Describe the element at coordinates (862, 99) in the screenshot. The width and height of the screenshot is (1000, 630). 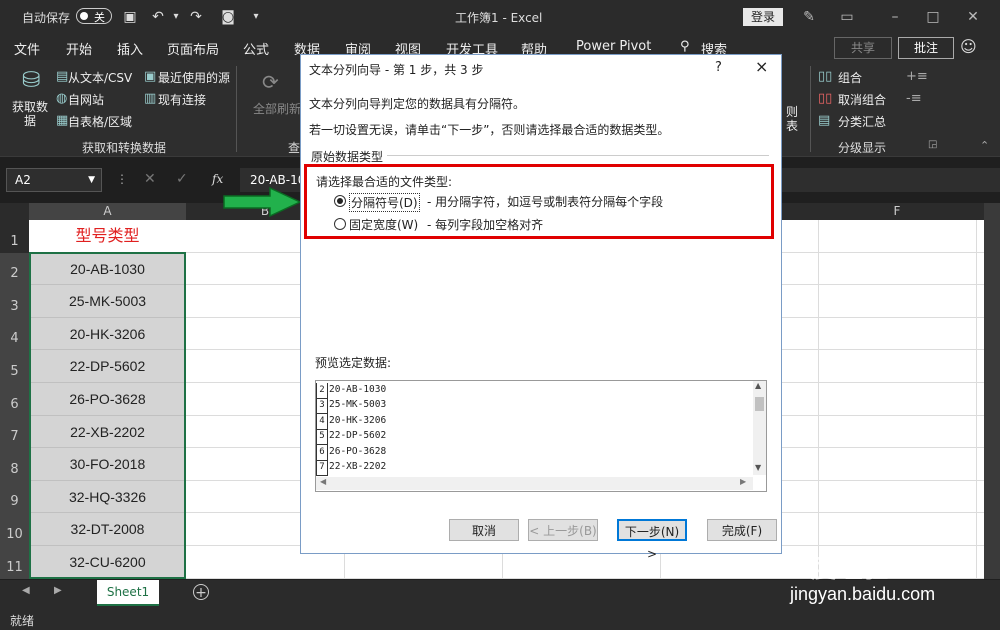
I see `ungroup-button: 取消组合` at that location.